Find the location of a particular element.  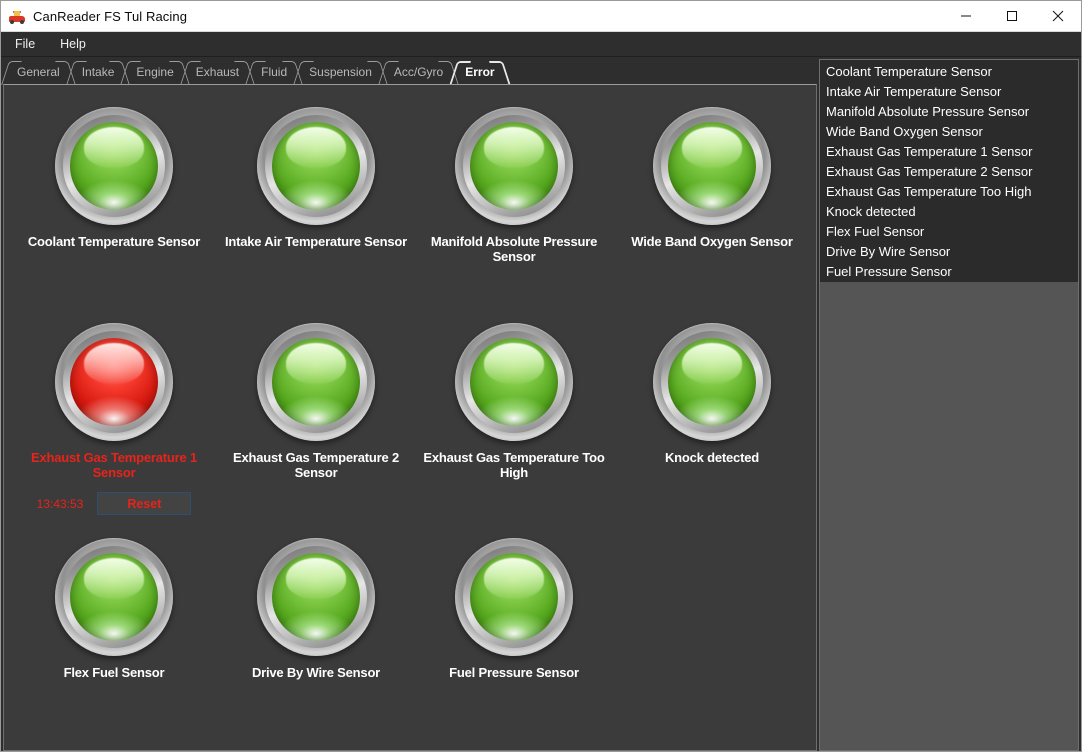

tab-fluid-label: Fluid is located at coordinates (274, 71).